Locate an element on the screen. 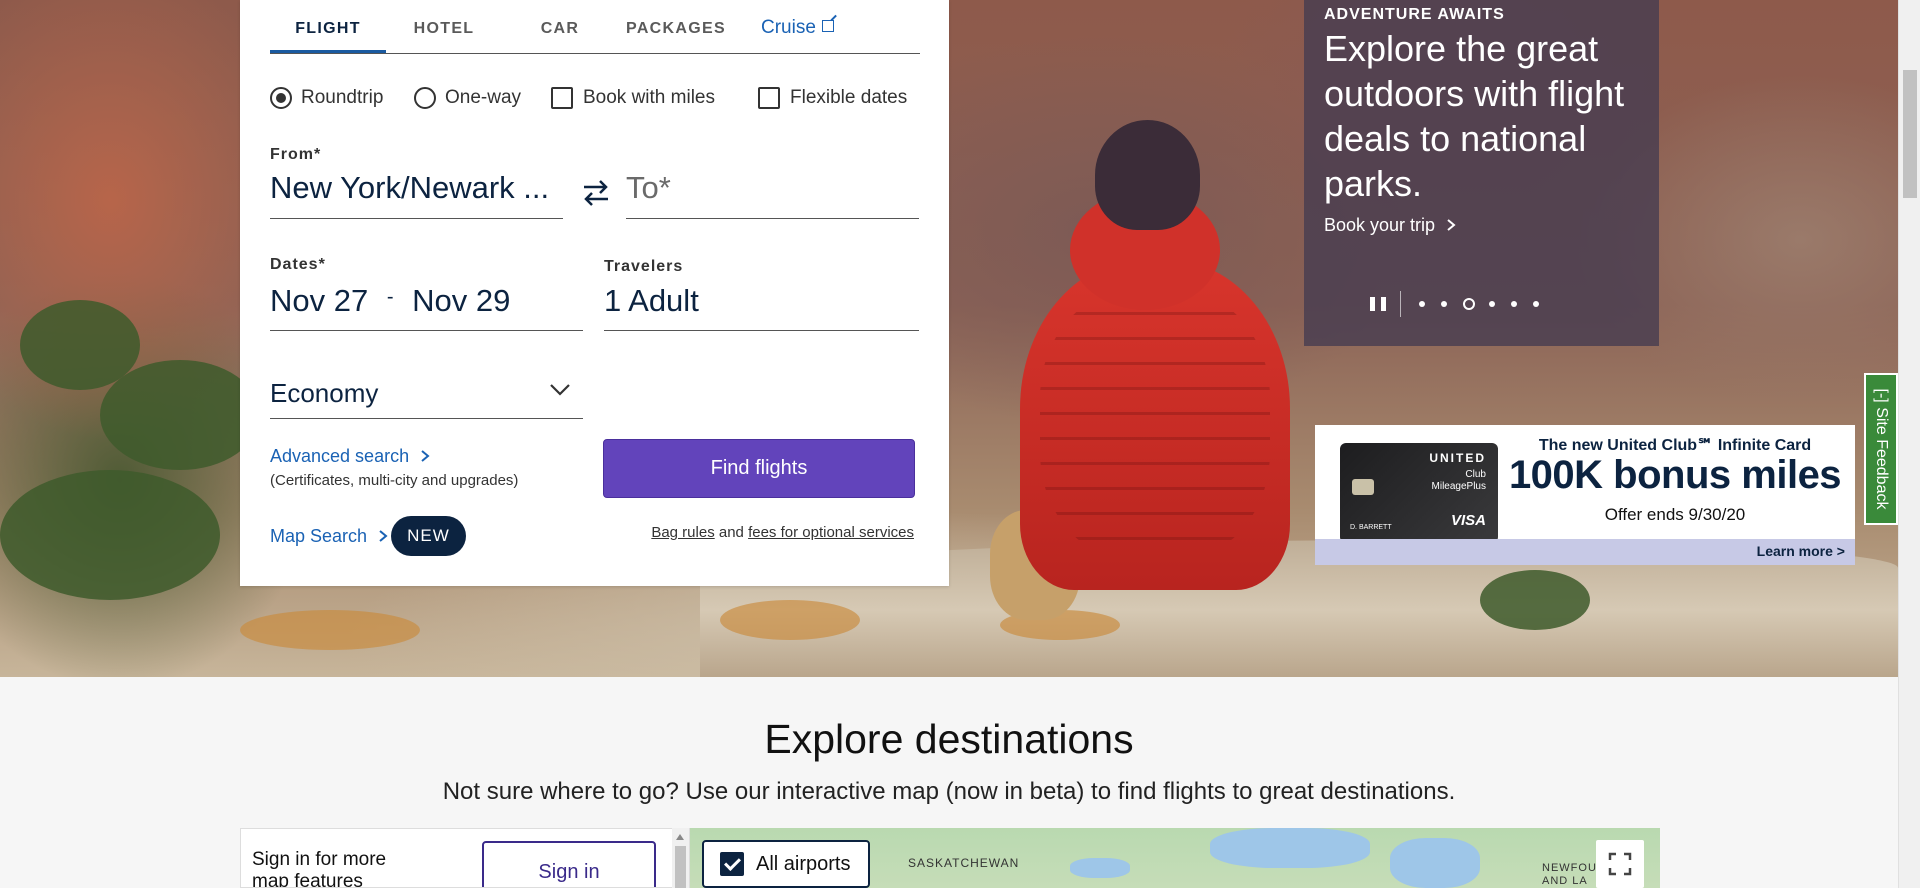 The width and height of the screenshot is (1920, 888). roundtrip-radio: Roundtrip is located at coordinates (326, 98).